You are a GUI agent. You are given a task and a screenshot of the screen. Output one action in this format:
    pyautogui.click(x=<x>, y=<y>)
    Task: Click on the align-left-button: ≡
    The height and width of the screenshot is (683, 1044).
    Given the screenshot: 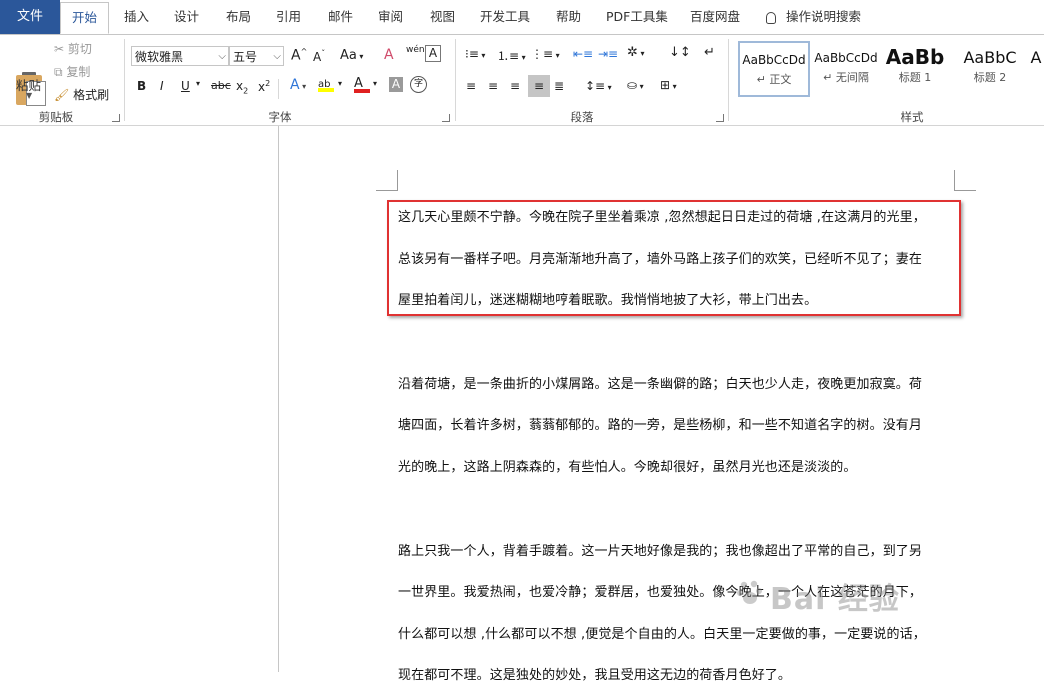 What is the action you would take?
    pyautogui.click(x=471, y=86)
    